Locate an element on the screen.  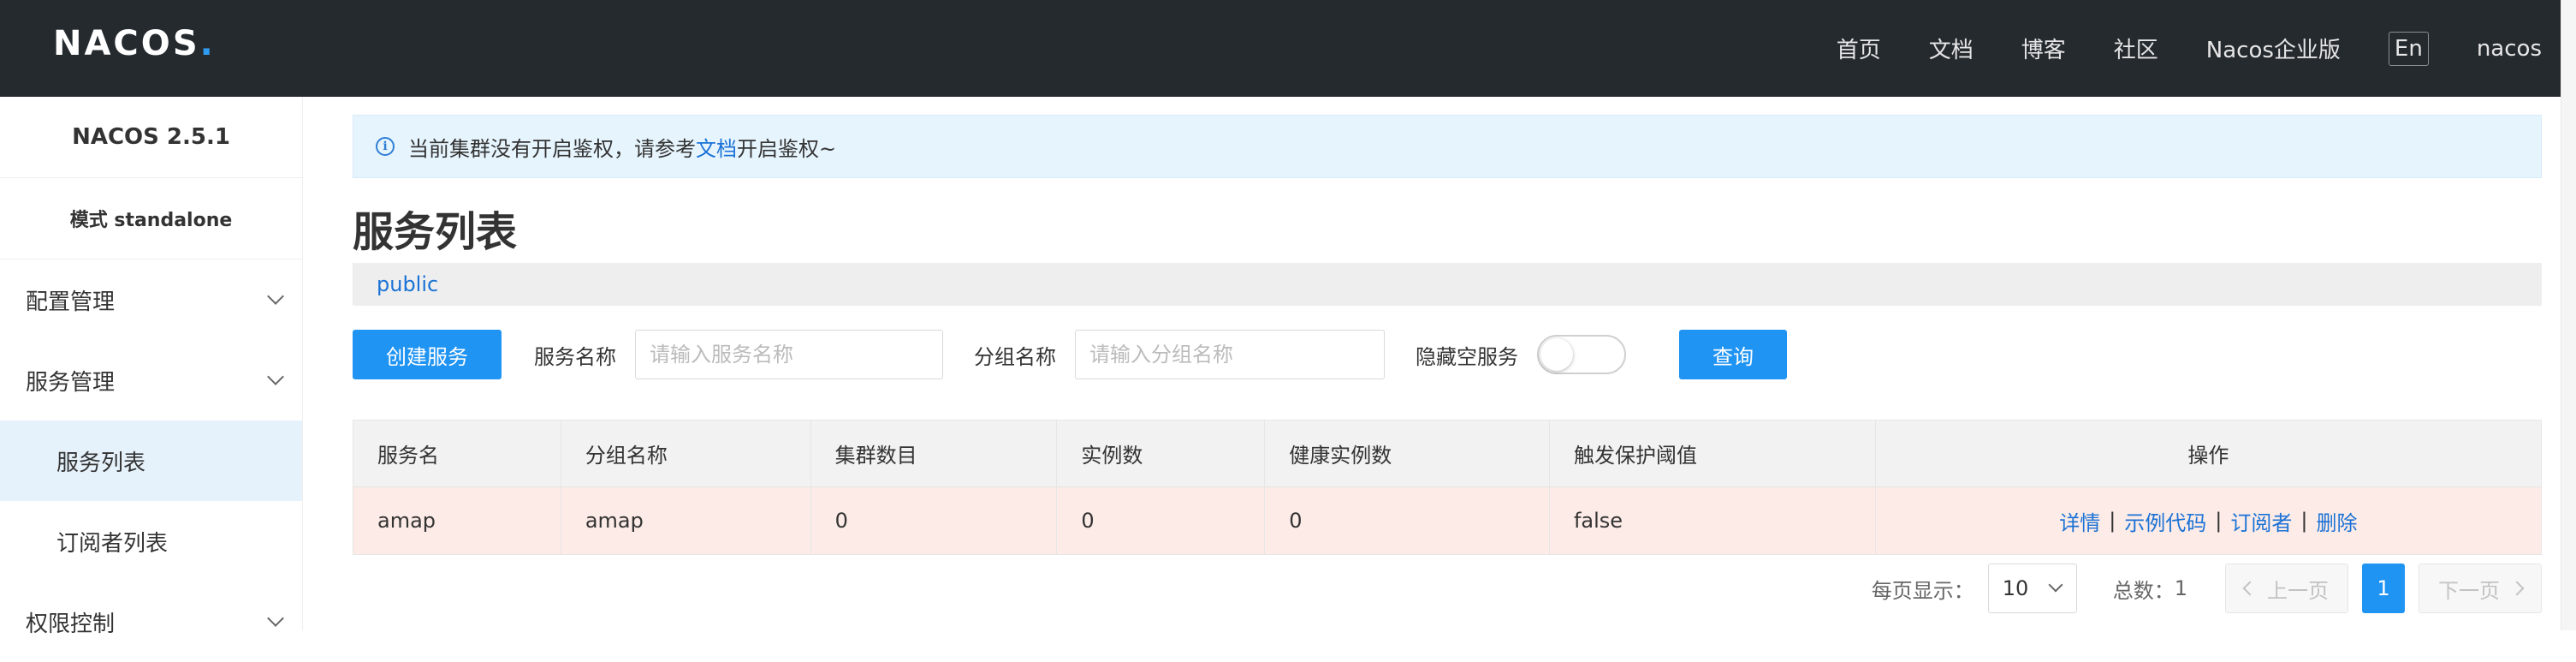
auth-notice-alert: i 当前集群没有开启鉴权，请参考 文档 开启鉴权~ is located at coordinates (1447, 146).